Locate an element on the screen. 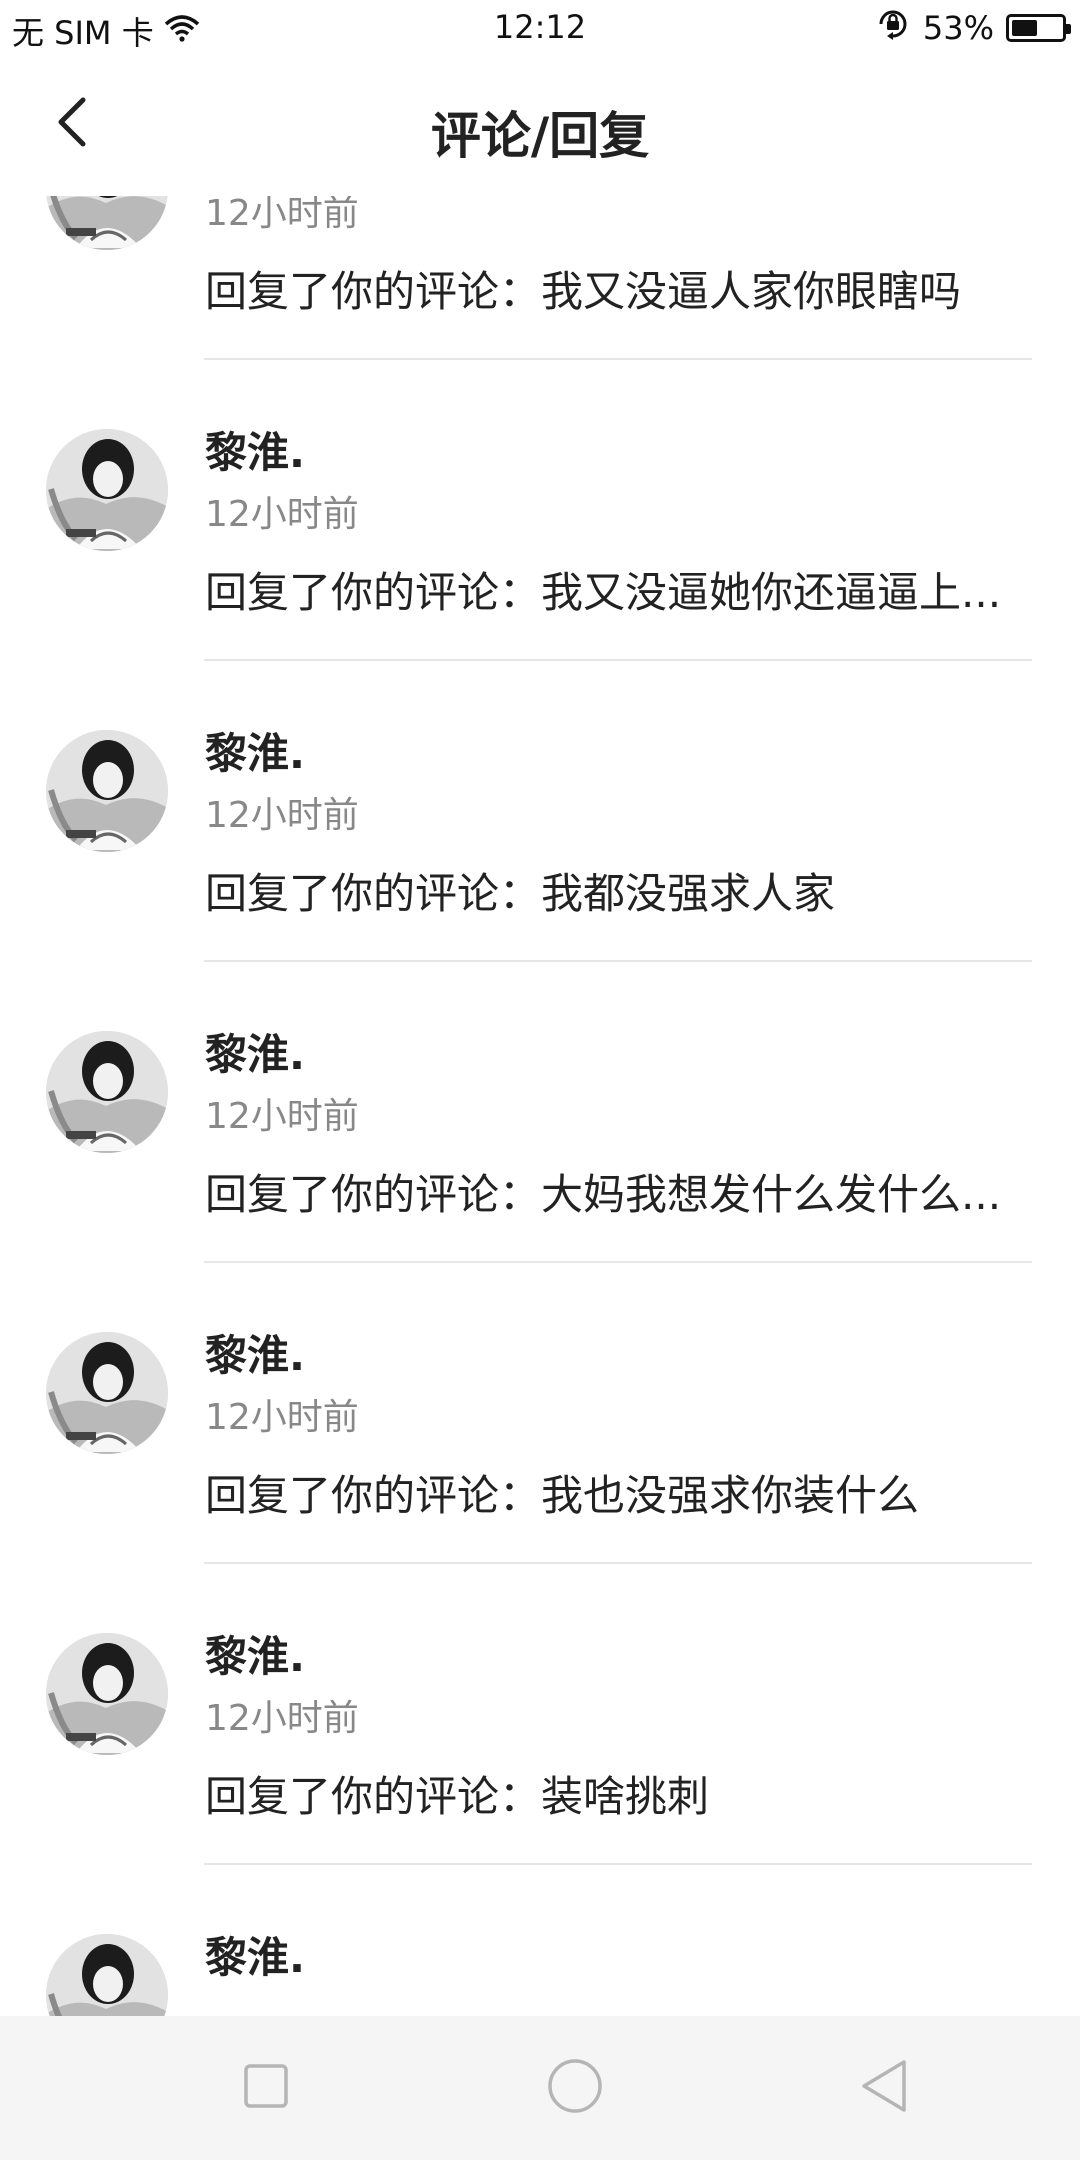 The image size is (1080, 2160). recent-apps-icon is located at coordinates (266, 2088).